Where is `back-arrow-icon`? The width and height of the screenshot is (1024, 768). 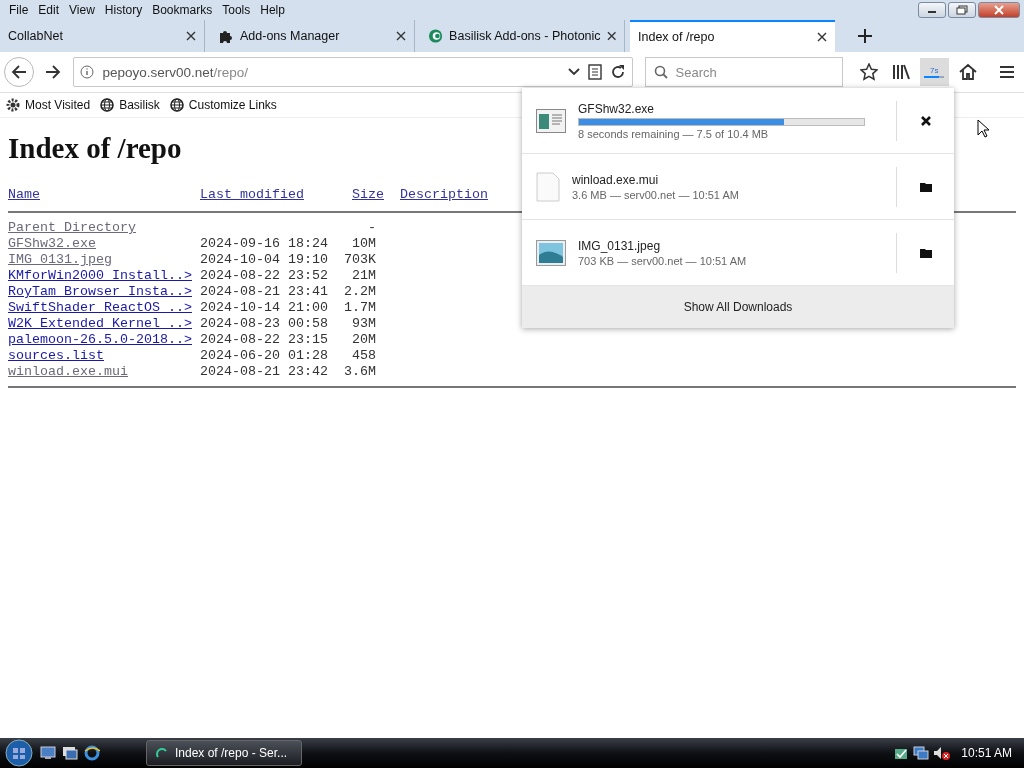 back-arrow-icon is located at coordinates (19, 72).